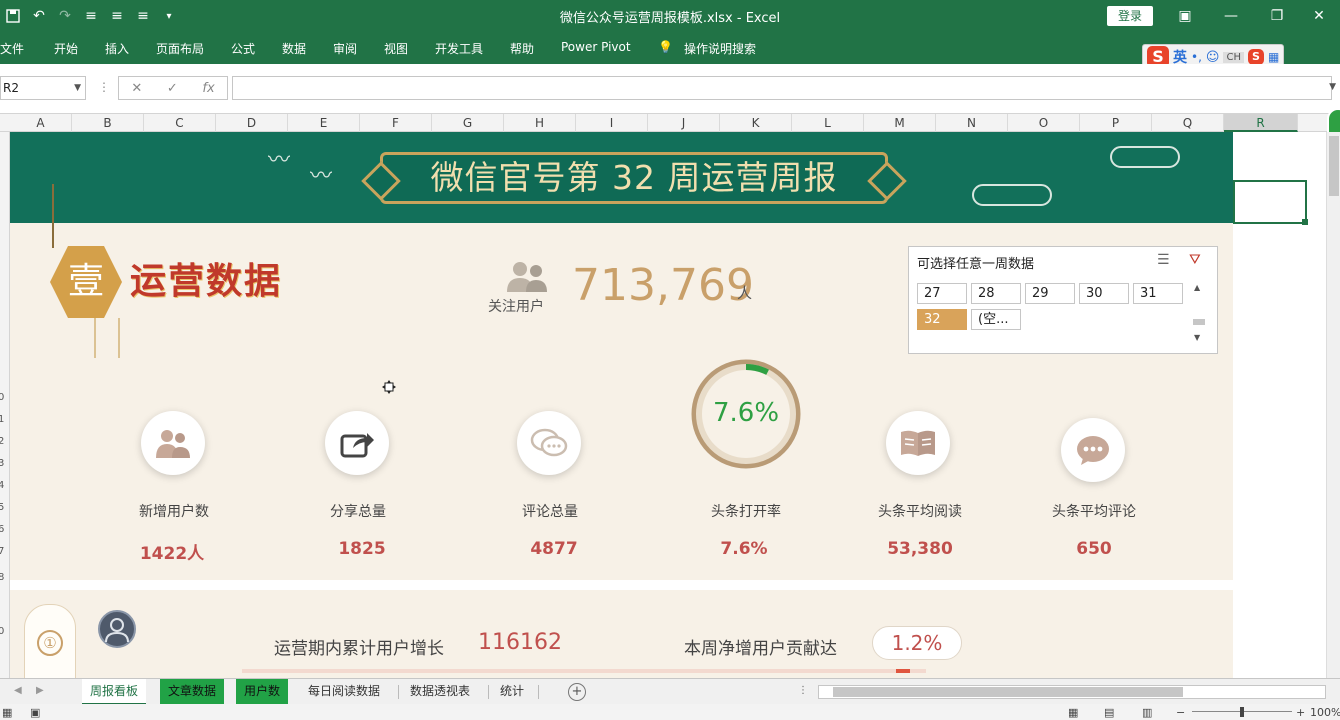  Describe the element at coordinates (12, 48) in the screenshot. I see `tab-file: 文件` at that location.